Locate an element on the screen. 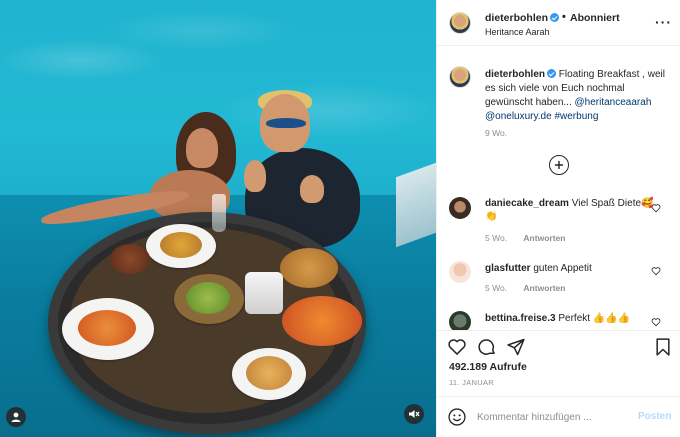 This screenshot has height=437, width=680. mute-button is located at coordinates (414, 414).